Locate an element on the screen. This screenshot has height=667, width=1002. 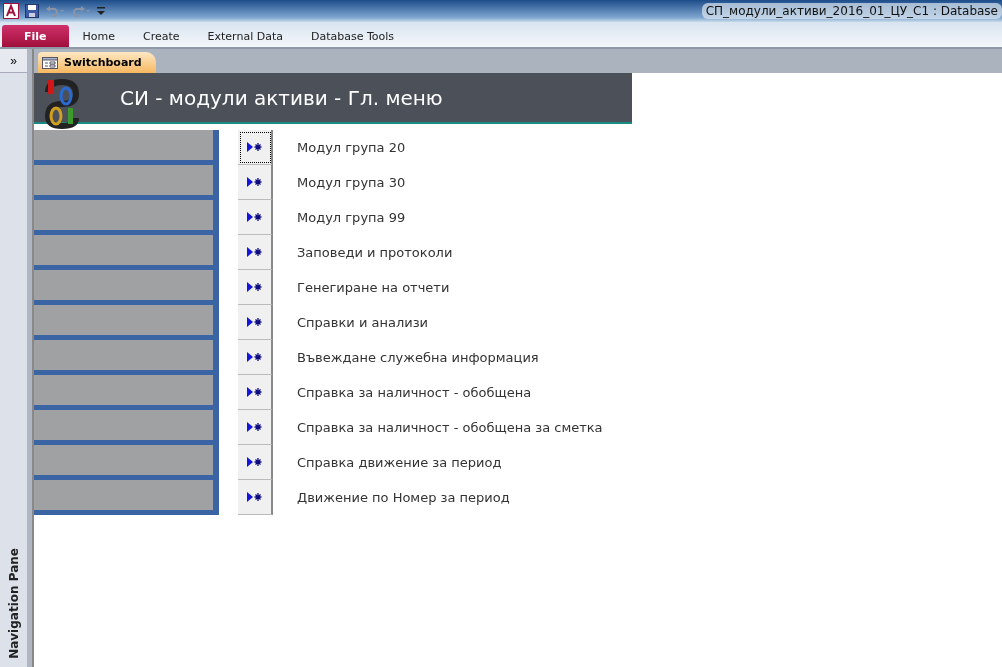
customize-dropdown-icon is located at coordinates (101, 11).